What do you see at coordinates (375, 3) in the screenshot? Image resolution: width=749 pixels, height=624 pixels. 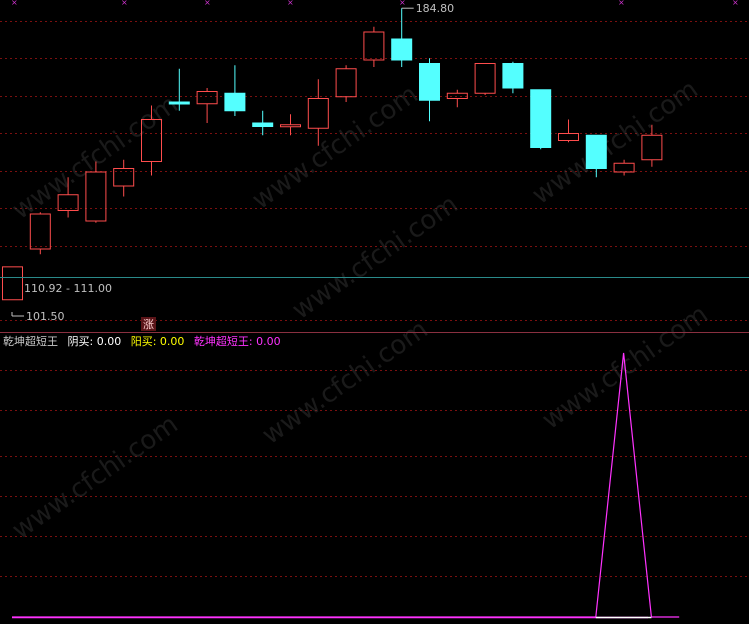 I see `top-markers: × × × × × × ×` at bounding box center [375, 3].